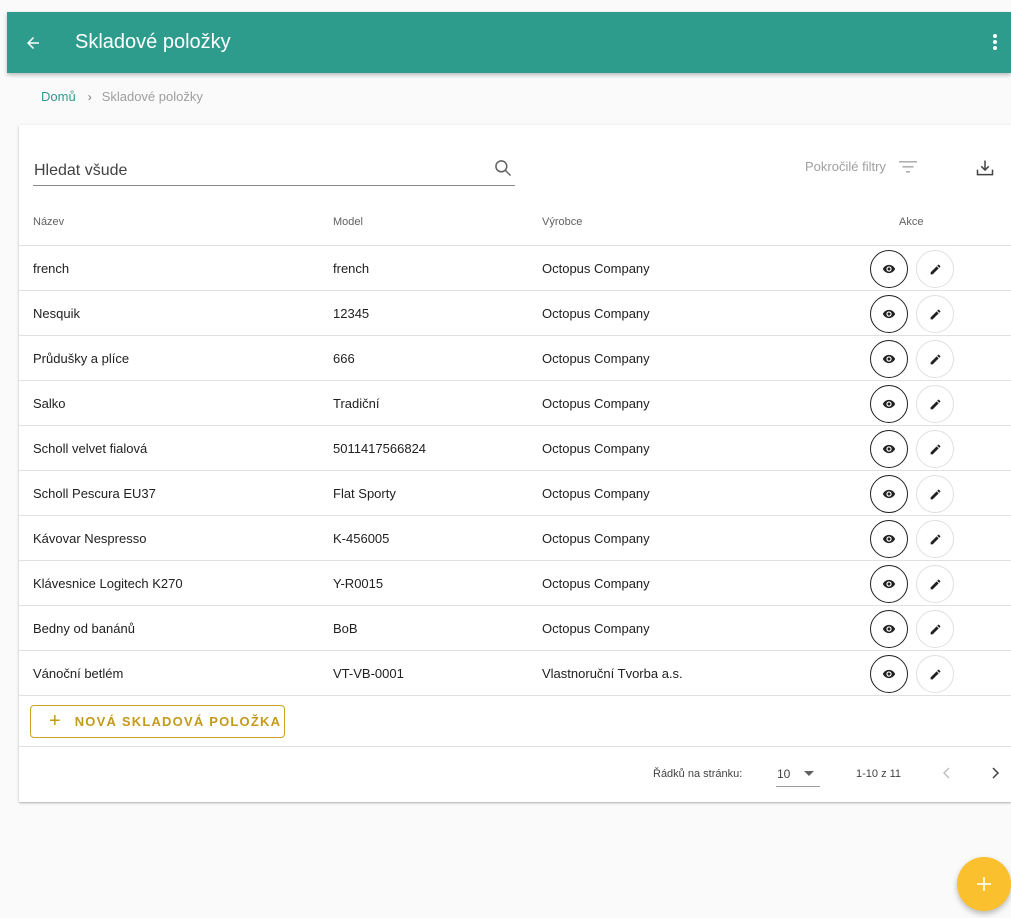 Image resolution: width=1011 pixels, height=918 pixels. Describe the element at coordinates (356, 403) in the screenshot. I see `cell-model: Tradiční` at that location.